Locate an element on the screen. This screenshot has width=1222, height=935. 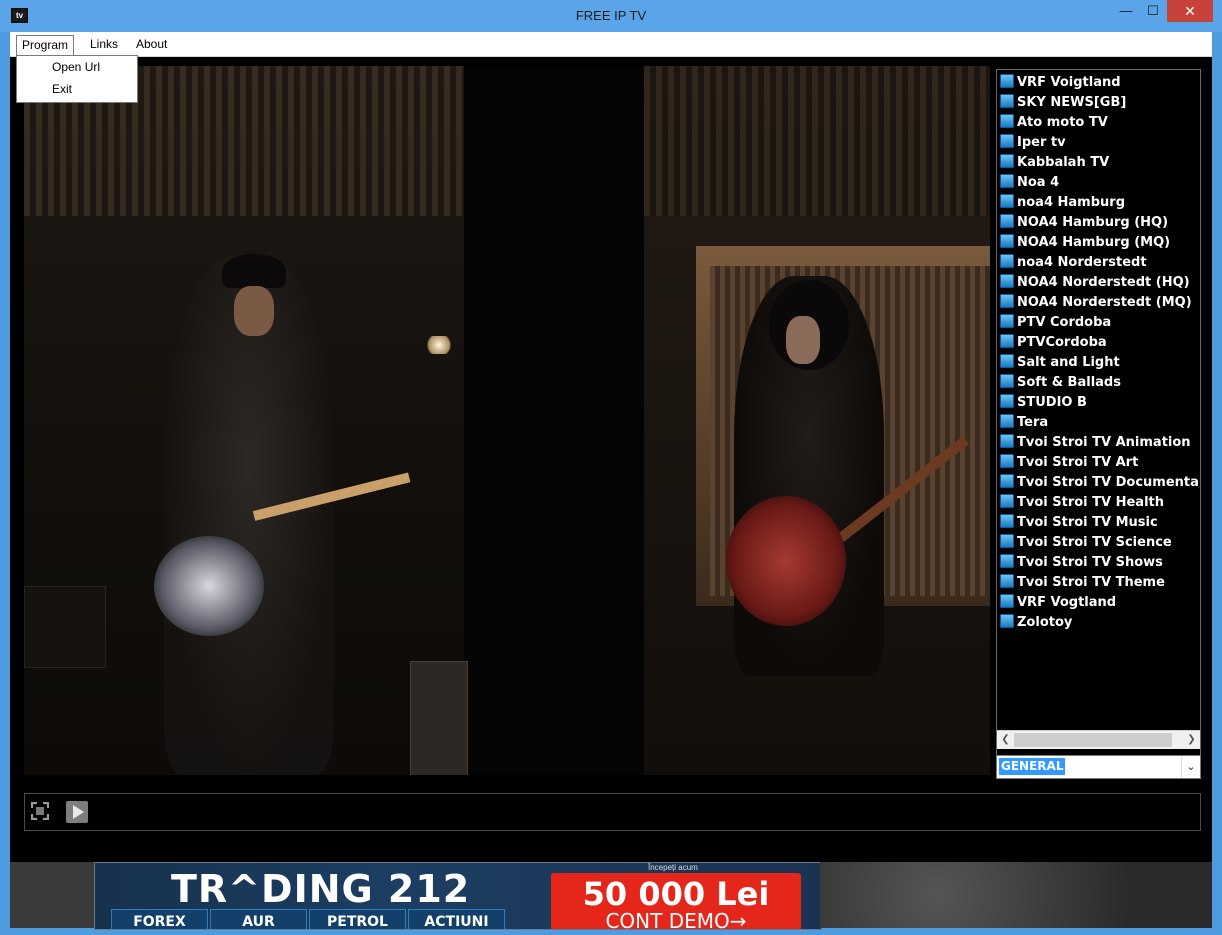
channel-label: Tvoi Stroi TV Science is located at coordinates (1094, 542).